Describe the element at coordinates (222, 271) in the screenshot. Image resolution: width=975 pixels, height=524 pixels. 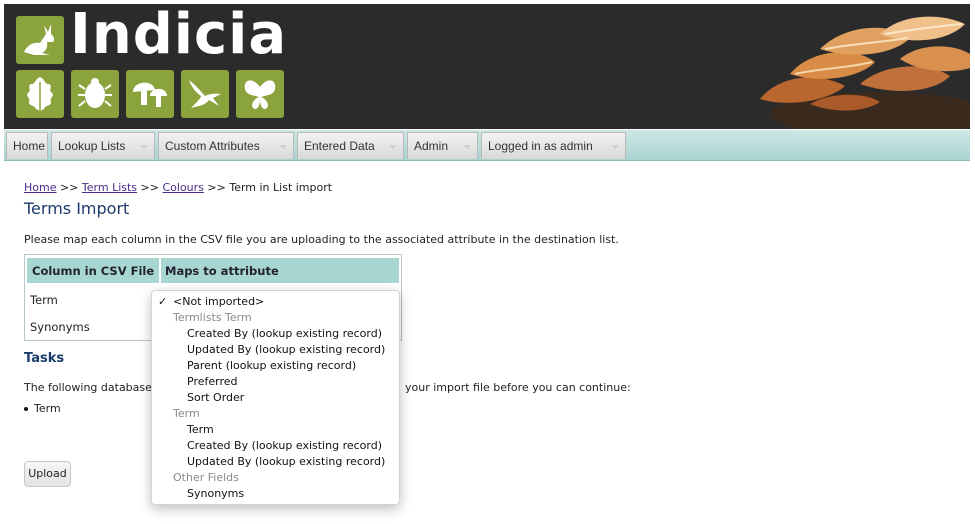
I see `header-maps-to: Maps to attribute` at that location.